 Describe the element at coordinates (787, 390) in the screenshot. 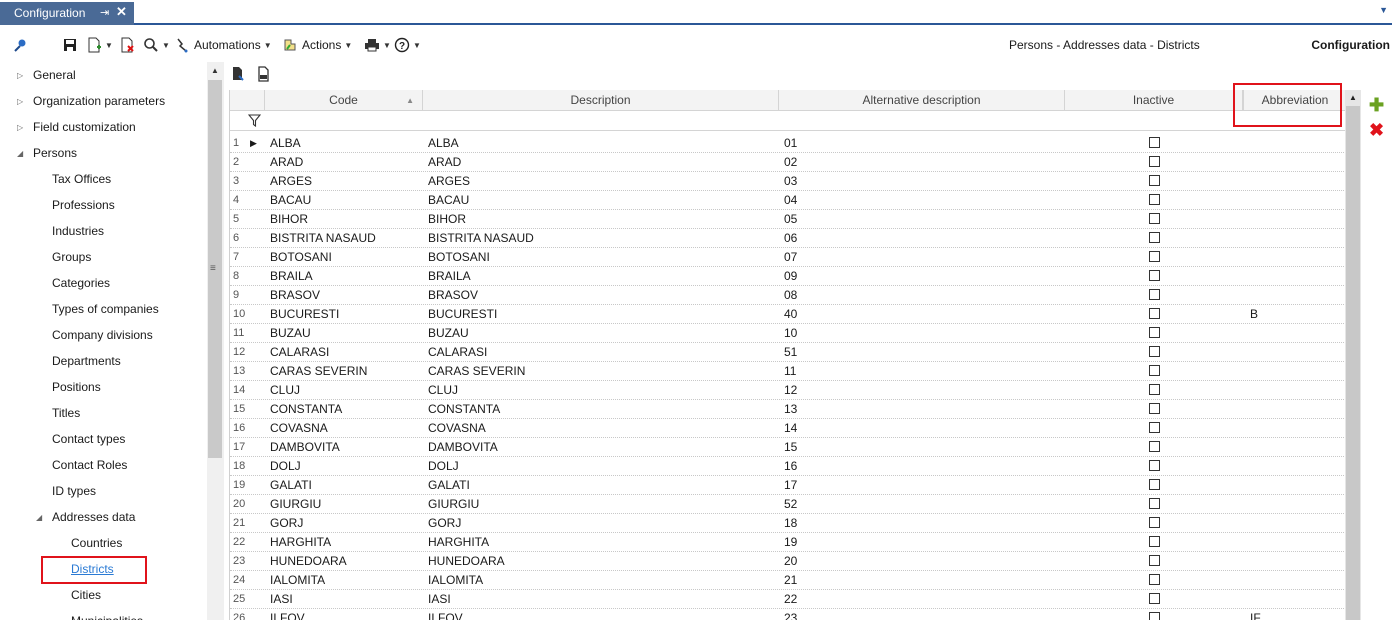

I see `table-row: 14 CLUJ CLUJ 12` at that location.